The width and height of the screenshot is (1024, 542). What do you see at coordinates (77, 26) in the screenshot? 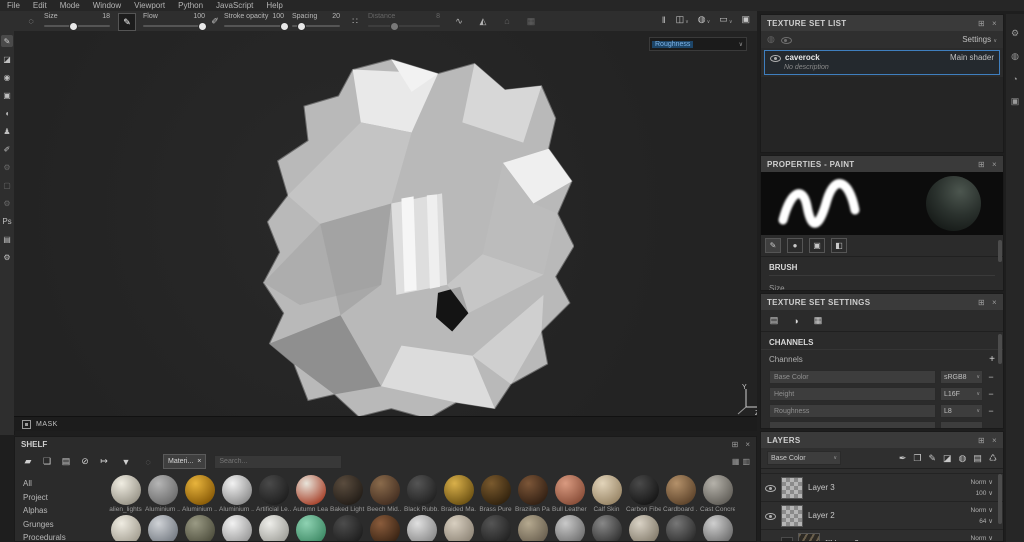
I see `size-slider` at bounding box center [77, 26].